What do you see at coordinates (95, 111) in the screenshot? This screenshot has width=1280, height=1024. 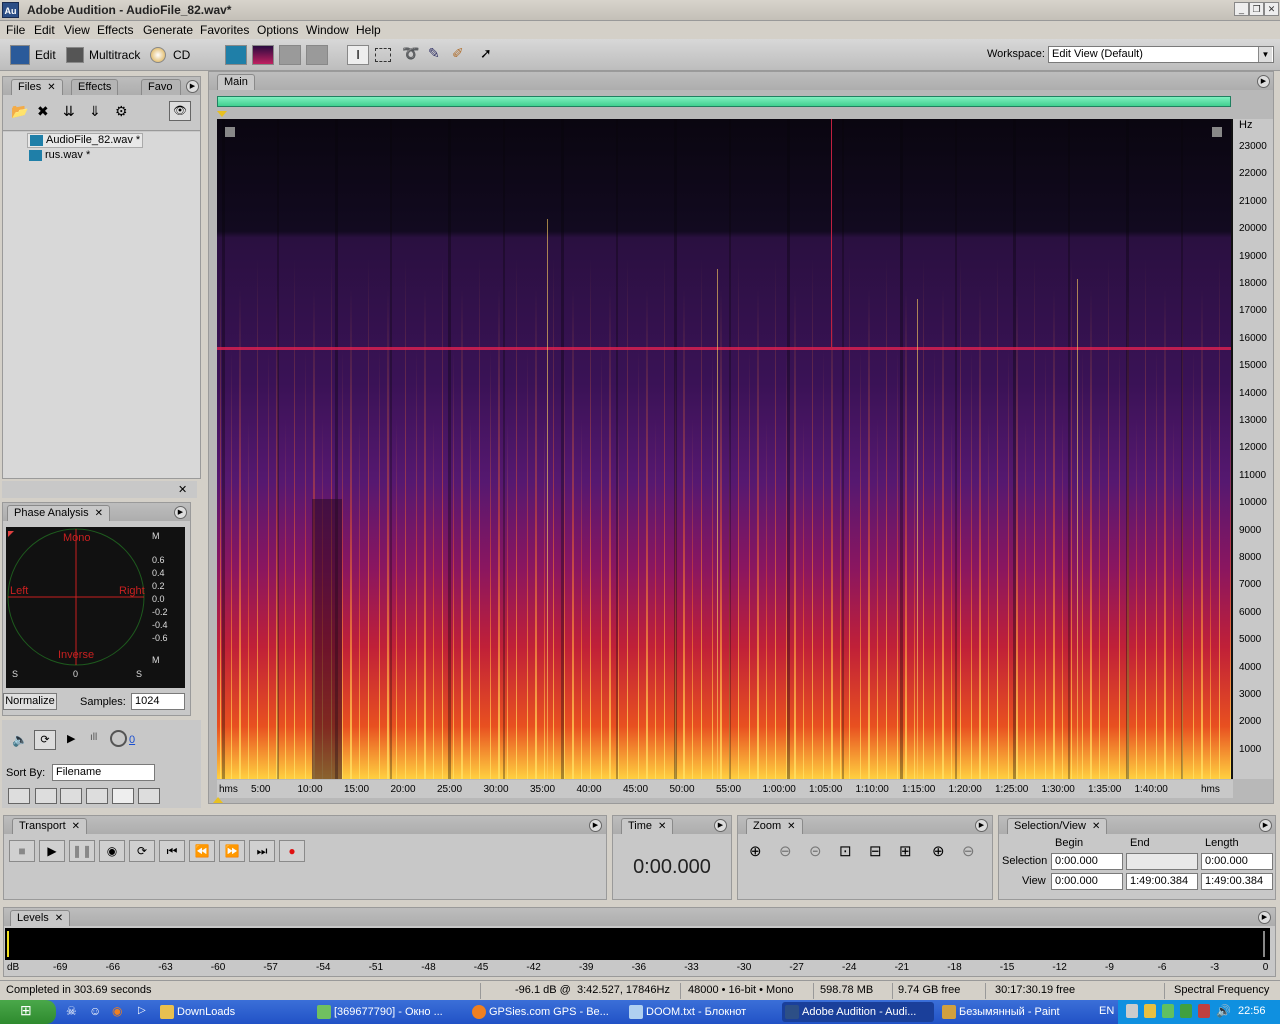 I see `insert-cd-icon: ⇓` at bounding box center [95, 111].